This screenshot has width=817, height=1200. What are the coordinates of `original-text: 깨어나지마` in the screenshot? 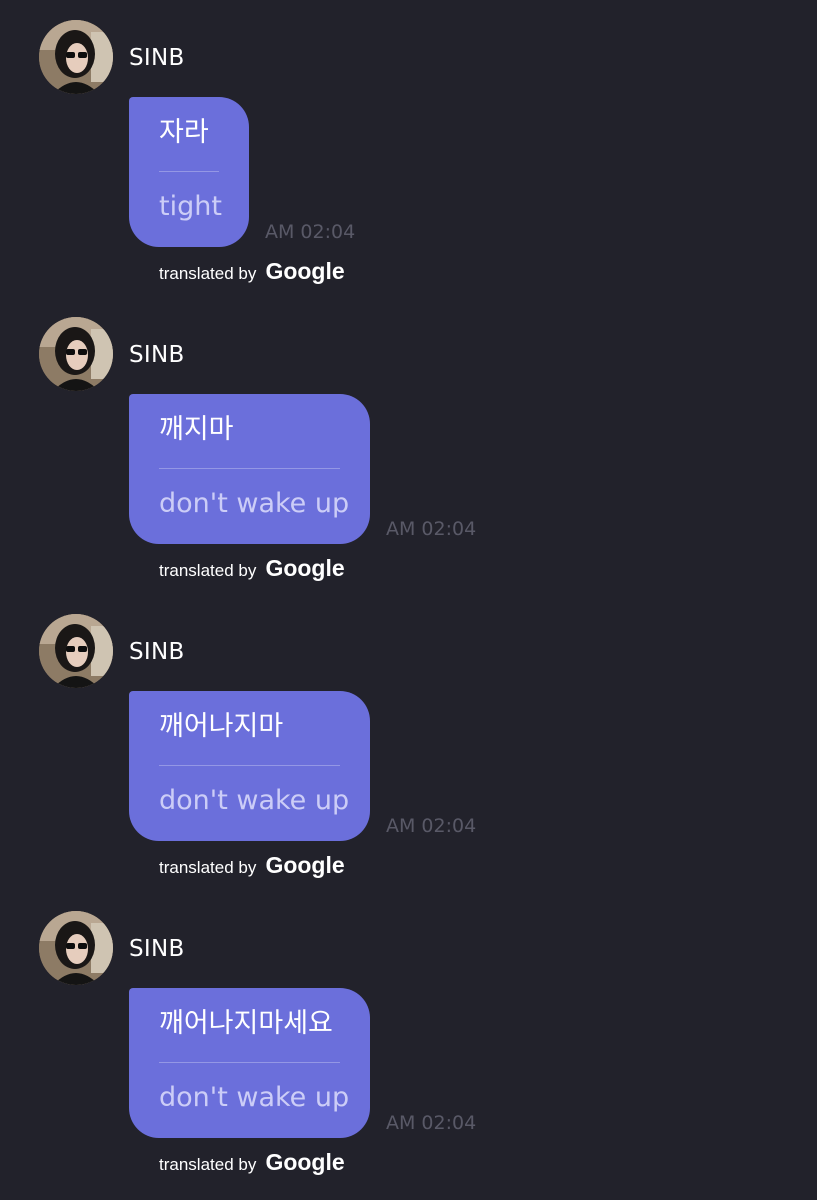 It's located at (221, 726).